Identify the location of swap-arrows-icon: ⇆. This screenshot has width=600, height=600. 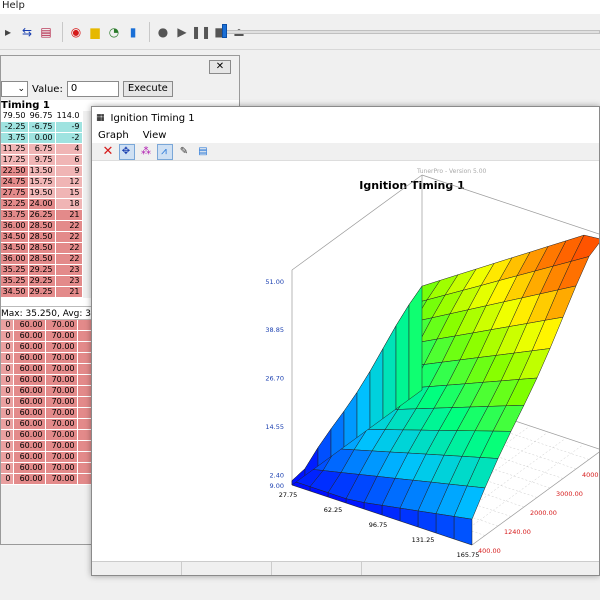
(27, 32).